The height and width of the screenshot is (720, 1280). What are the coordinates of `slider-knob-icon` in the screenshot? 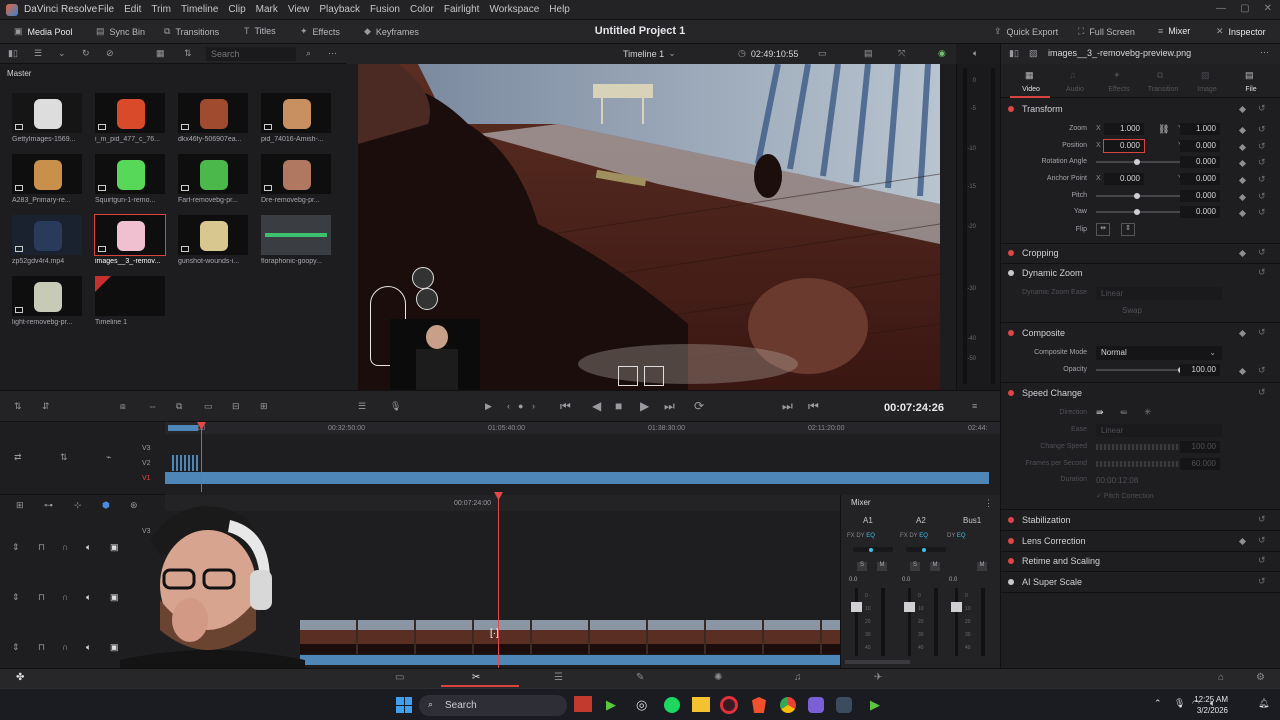 It's located at (1137, 162).